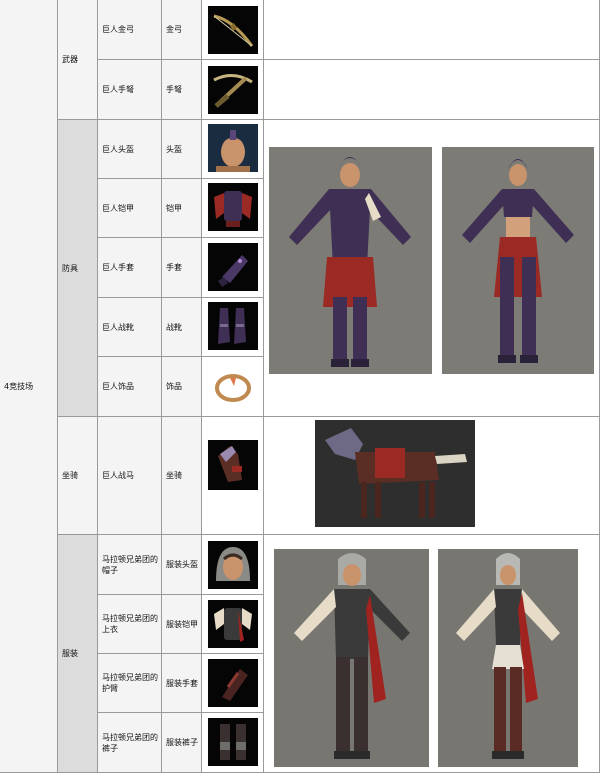 This screenshot has width=600, height=773. I want to click on item-type: 服装头盔, so click(182, 565).